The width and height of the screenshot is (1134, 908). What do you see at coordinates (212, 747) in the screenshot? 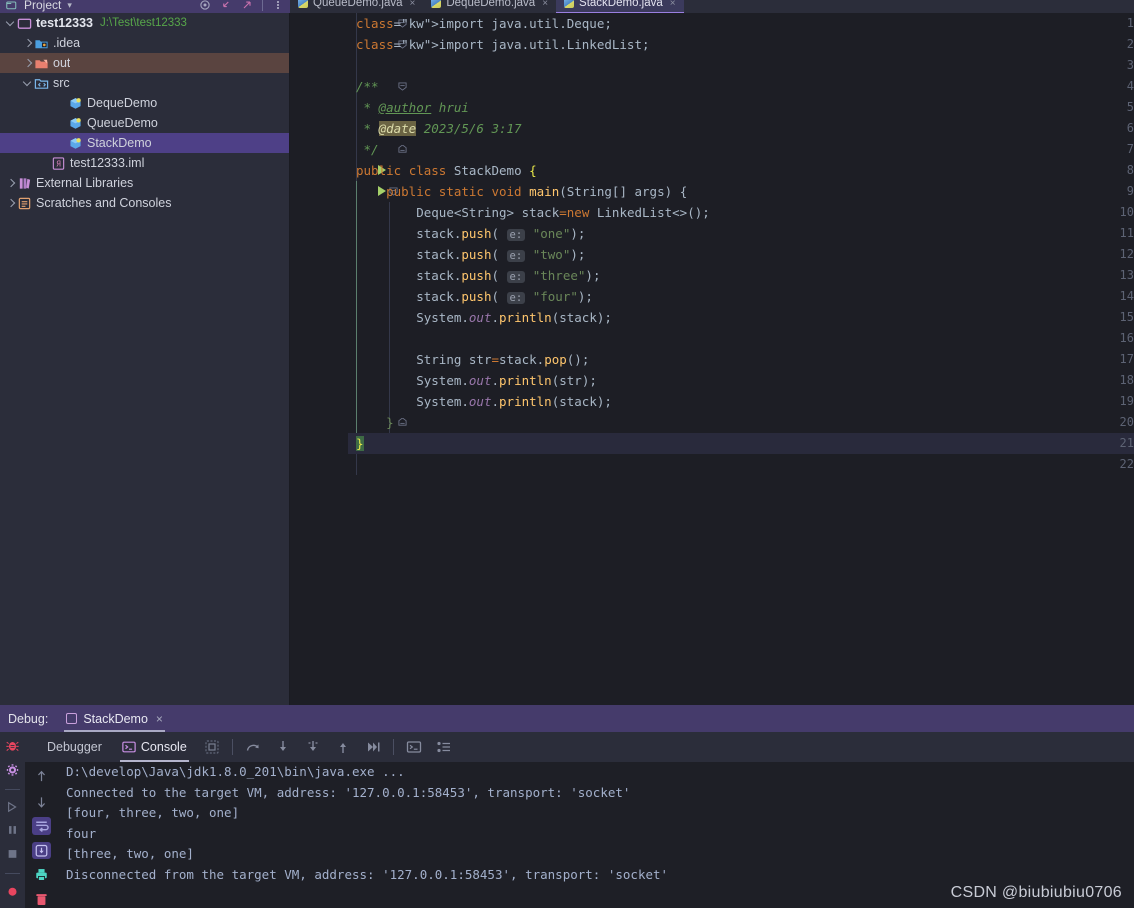
I see `layout-settings-icon` at bounding box center [212, 747].